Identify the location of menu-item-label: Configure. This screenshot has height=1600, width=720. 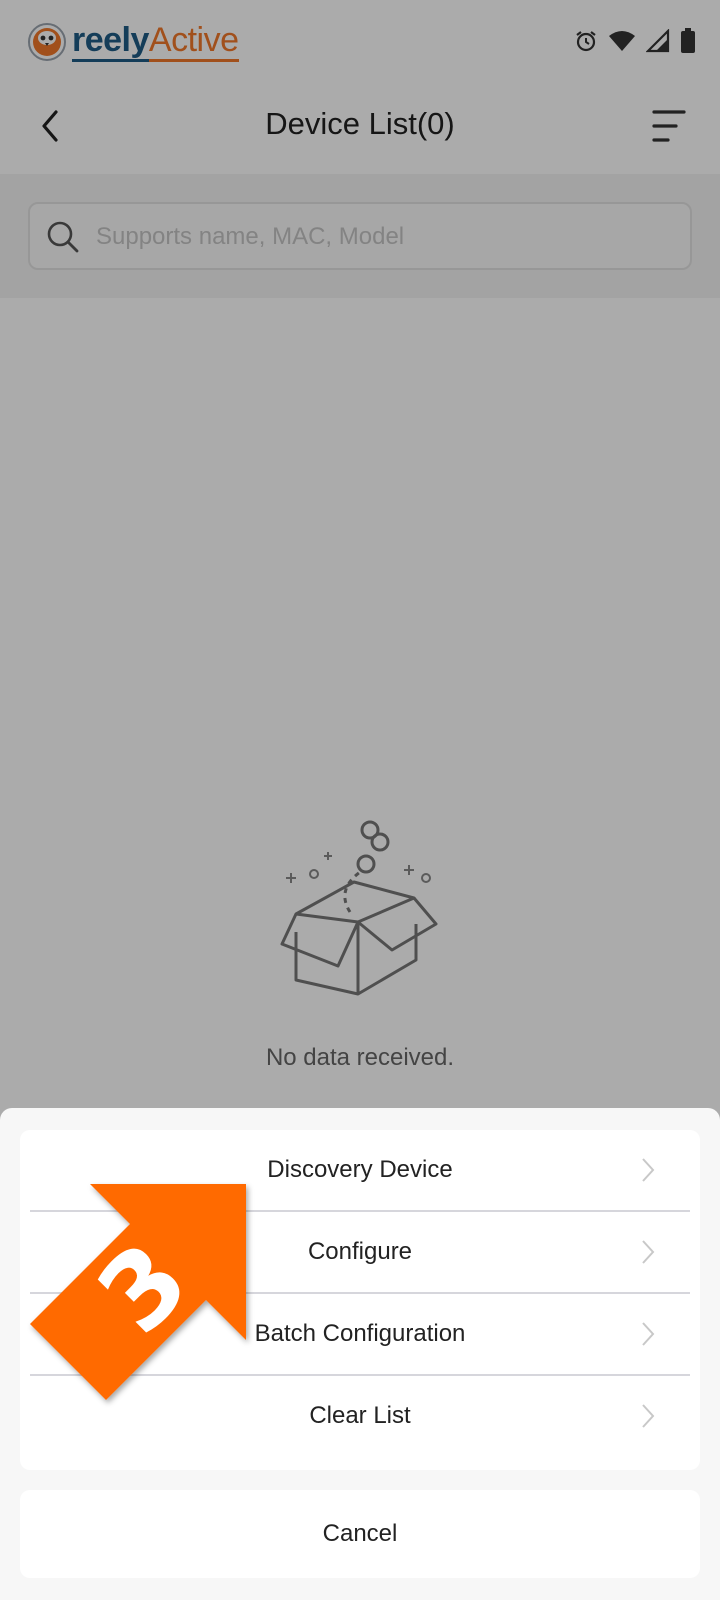
(360, 1251).